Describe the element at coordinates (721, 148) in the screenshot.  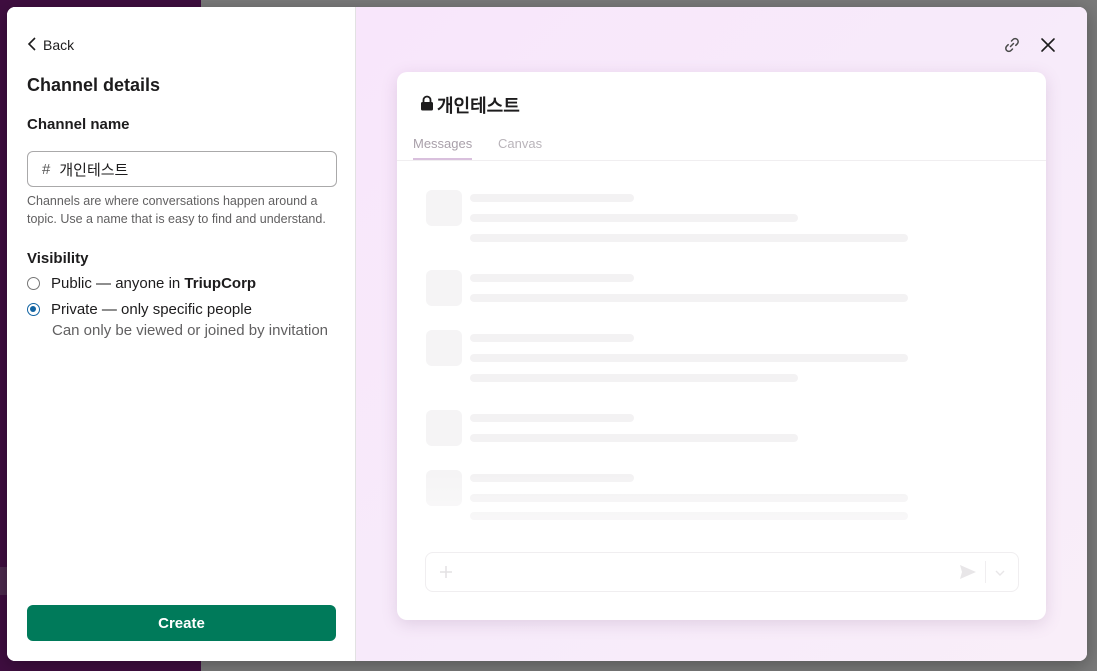
I see `preview-tabs: Messages Canvas` at that location.